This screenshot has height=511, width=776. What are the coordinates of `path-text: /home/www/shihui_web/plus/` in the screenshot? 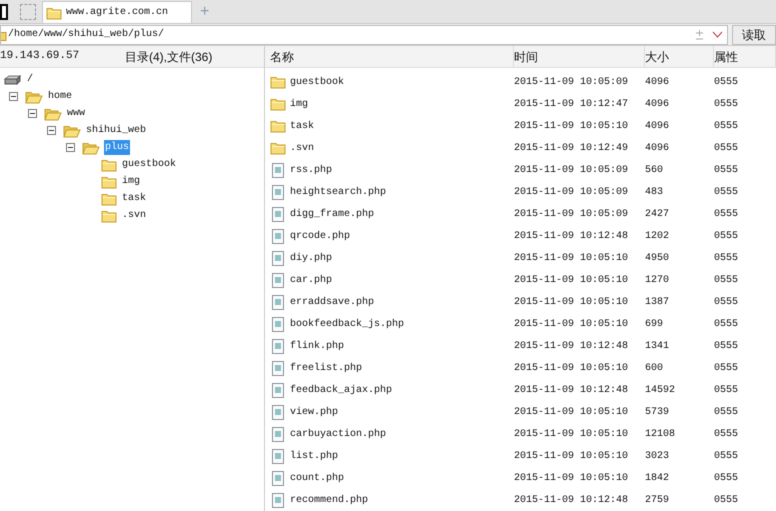 It's located at (87, 35).